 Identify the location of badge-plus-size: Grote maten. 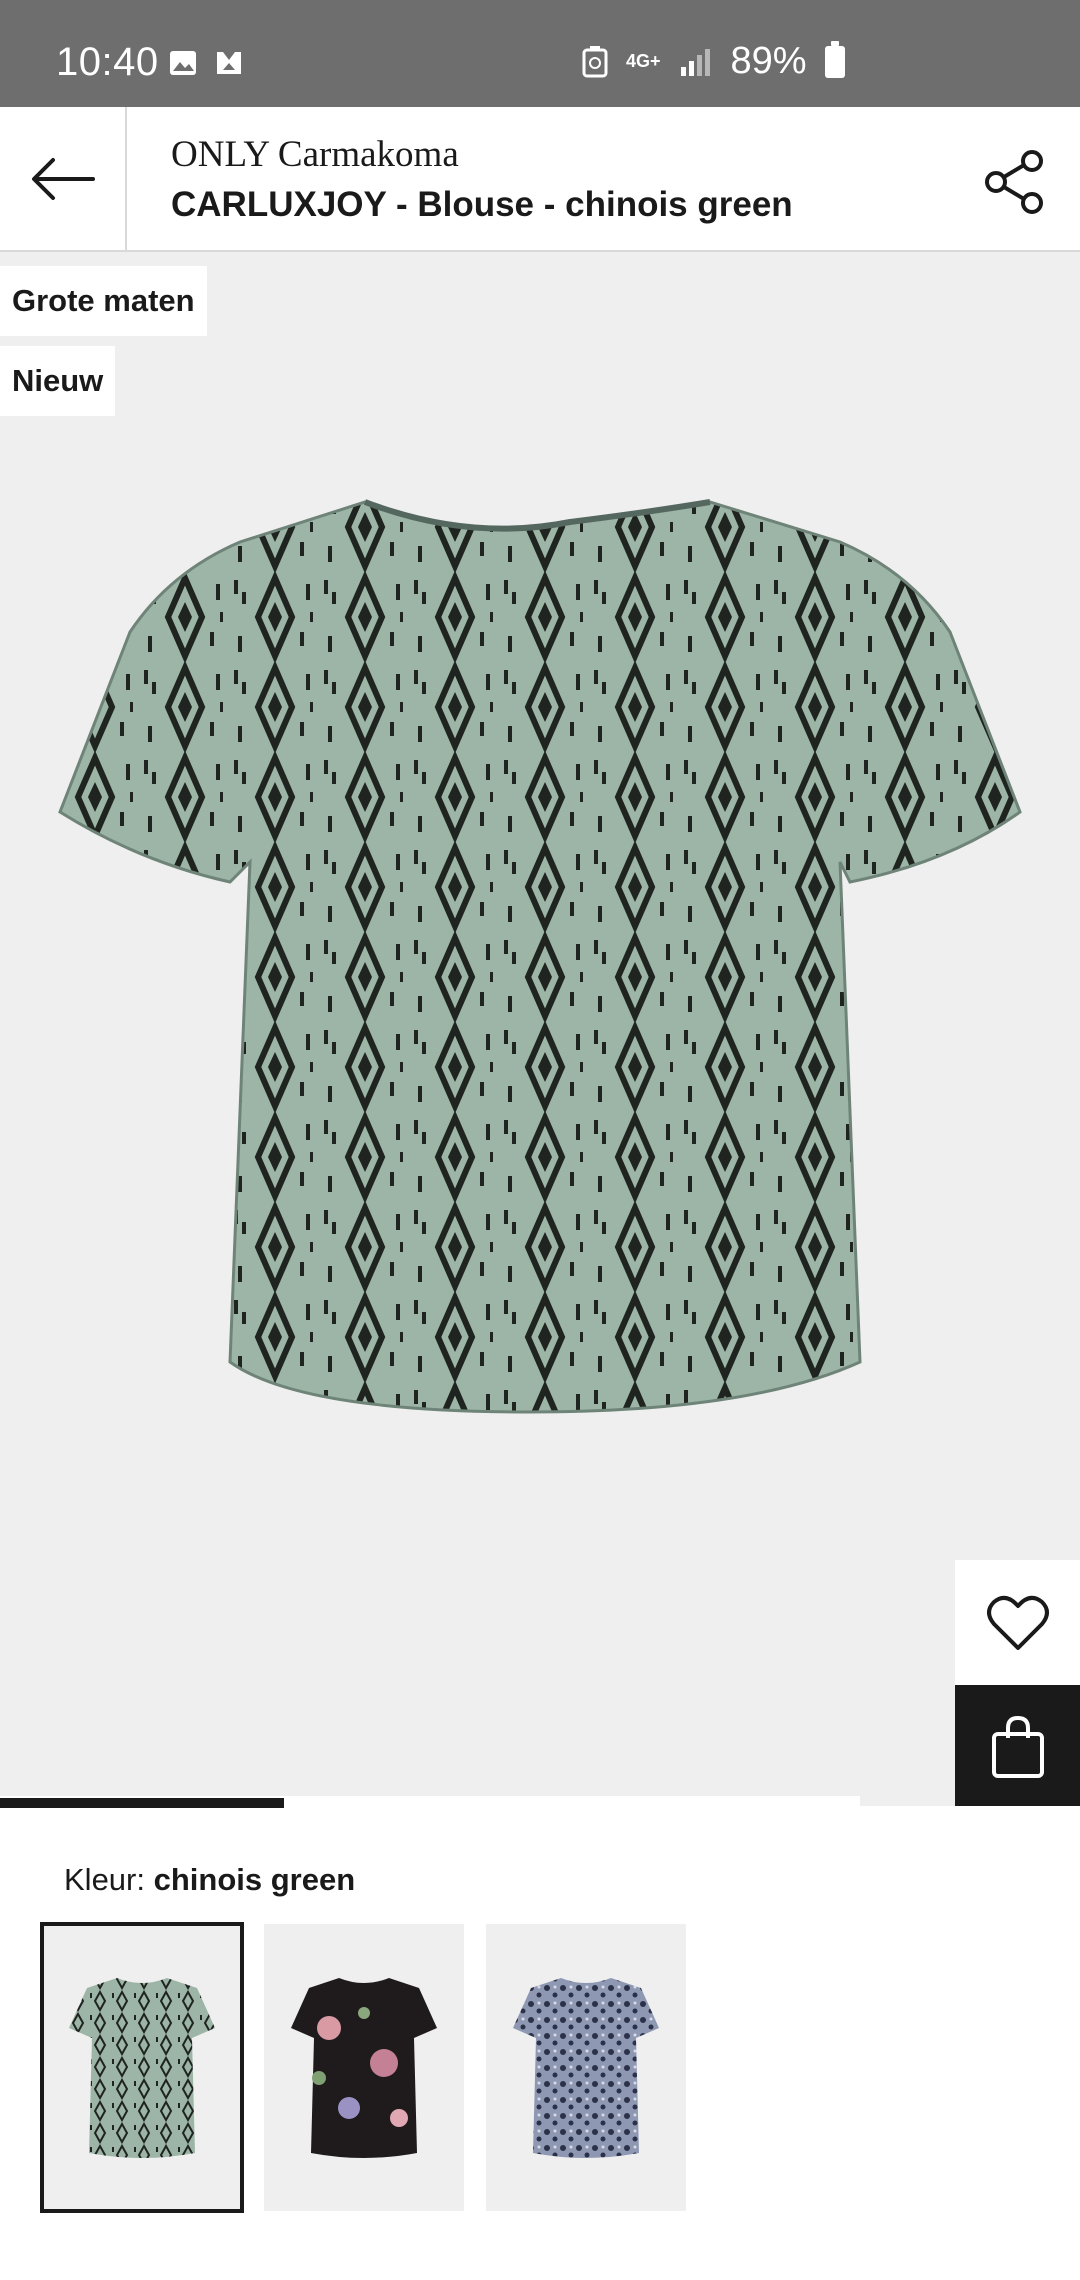
(103, 301).